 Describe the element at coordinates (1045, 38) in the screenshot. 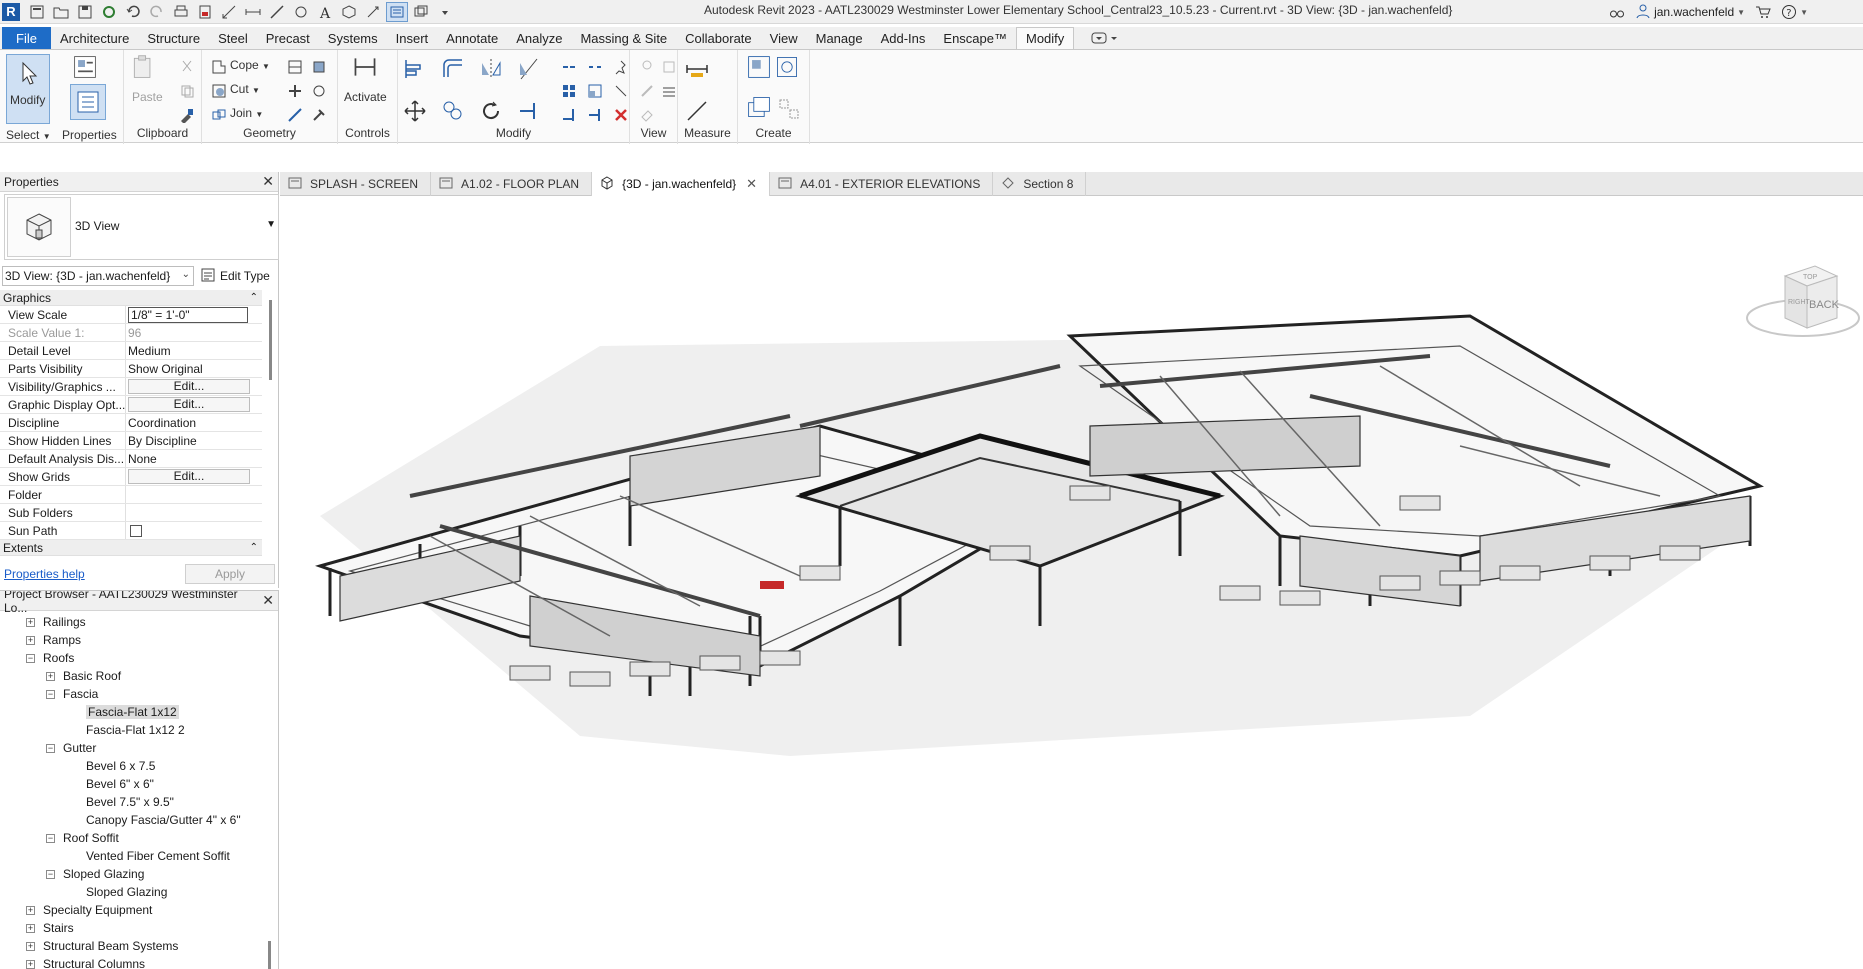

I see `tab-modify: Modify` at that location.